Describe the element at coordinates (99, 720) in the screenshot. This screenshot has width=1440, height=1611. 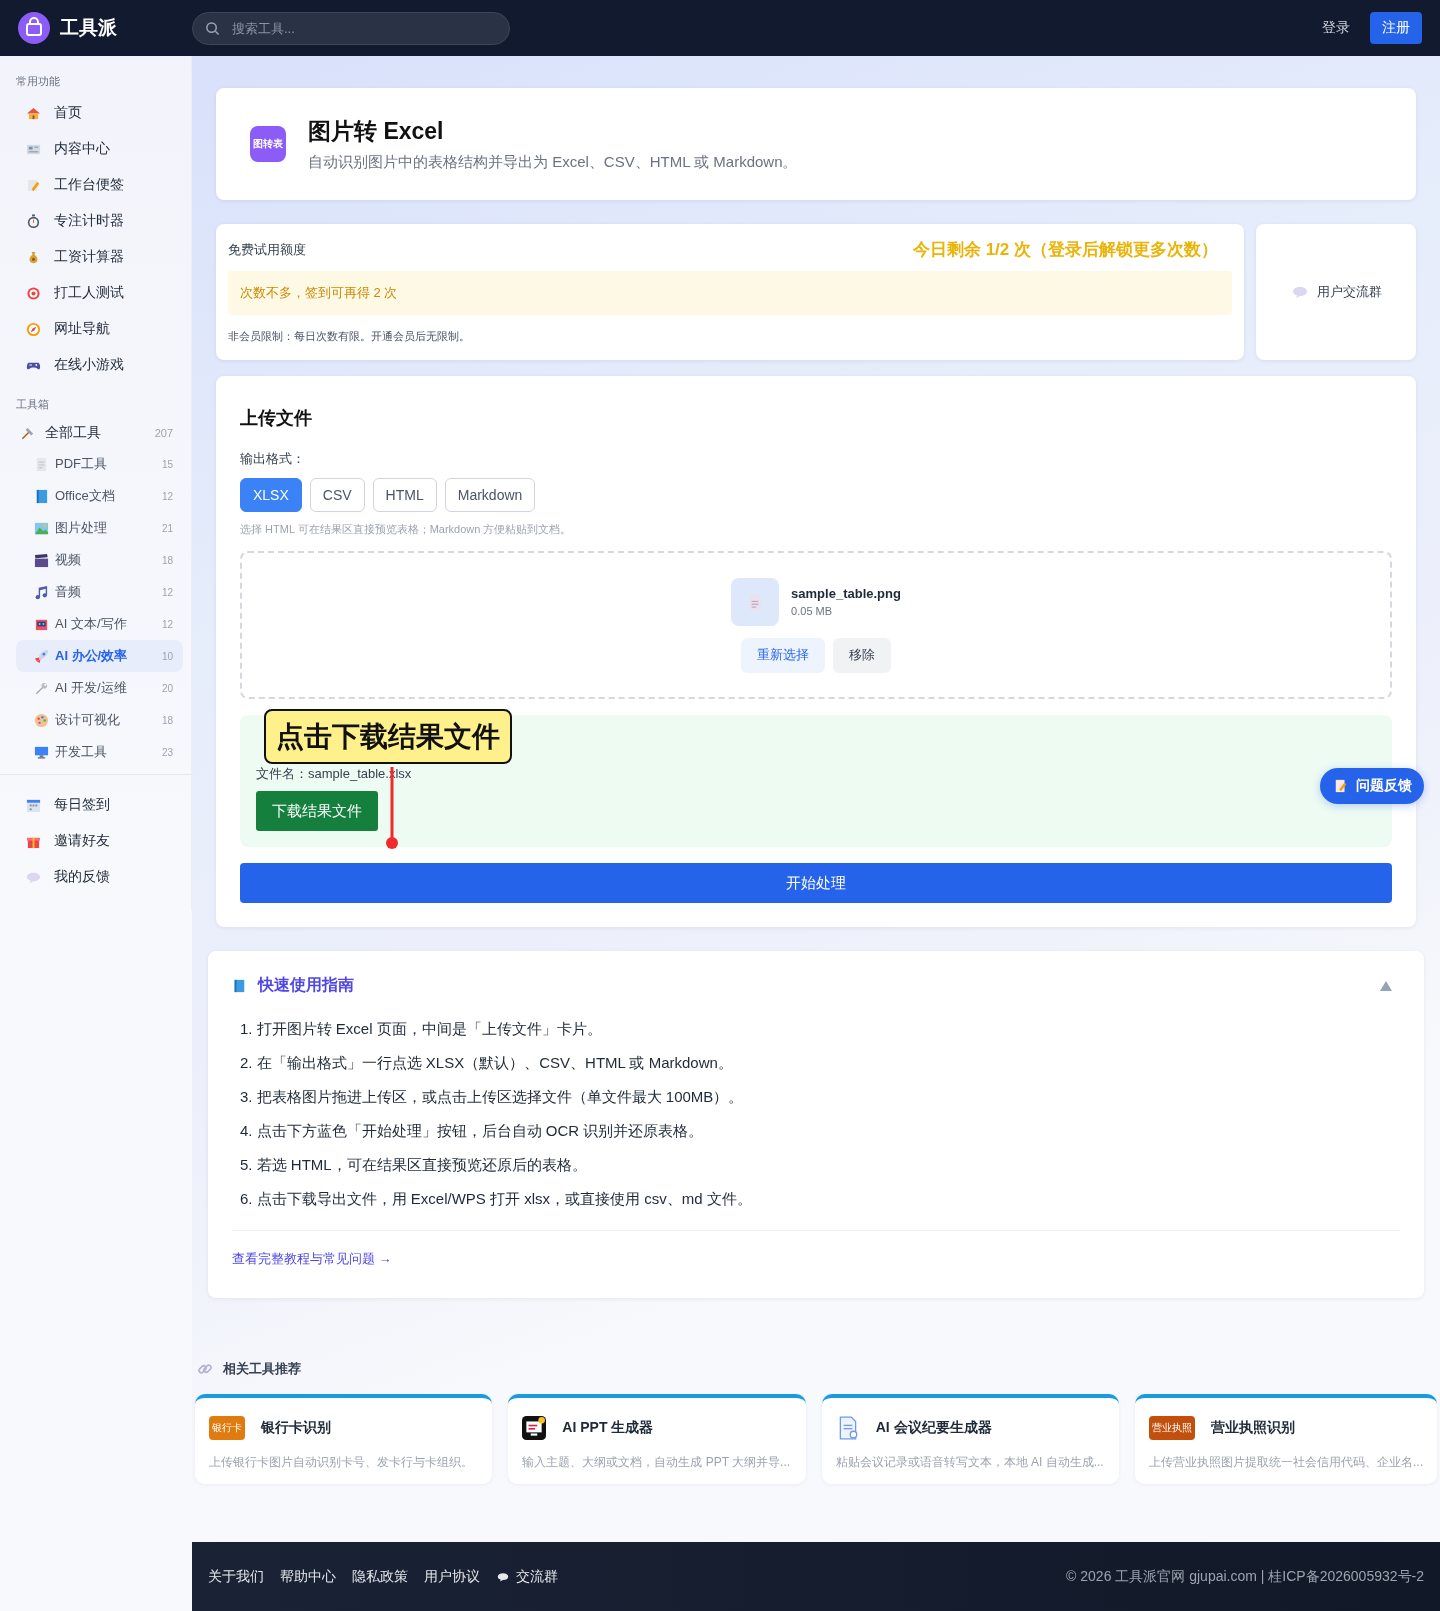
I see `nav-item: 设计可视化 18` at that location.